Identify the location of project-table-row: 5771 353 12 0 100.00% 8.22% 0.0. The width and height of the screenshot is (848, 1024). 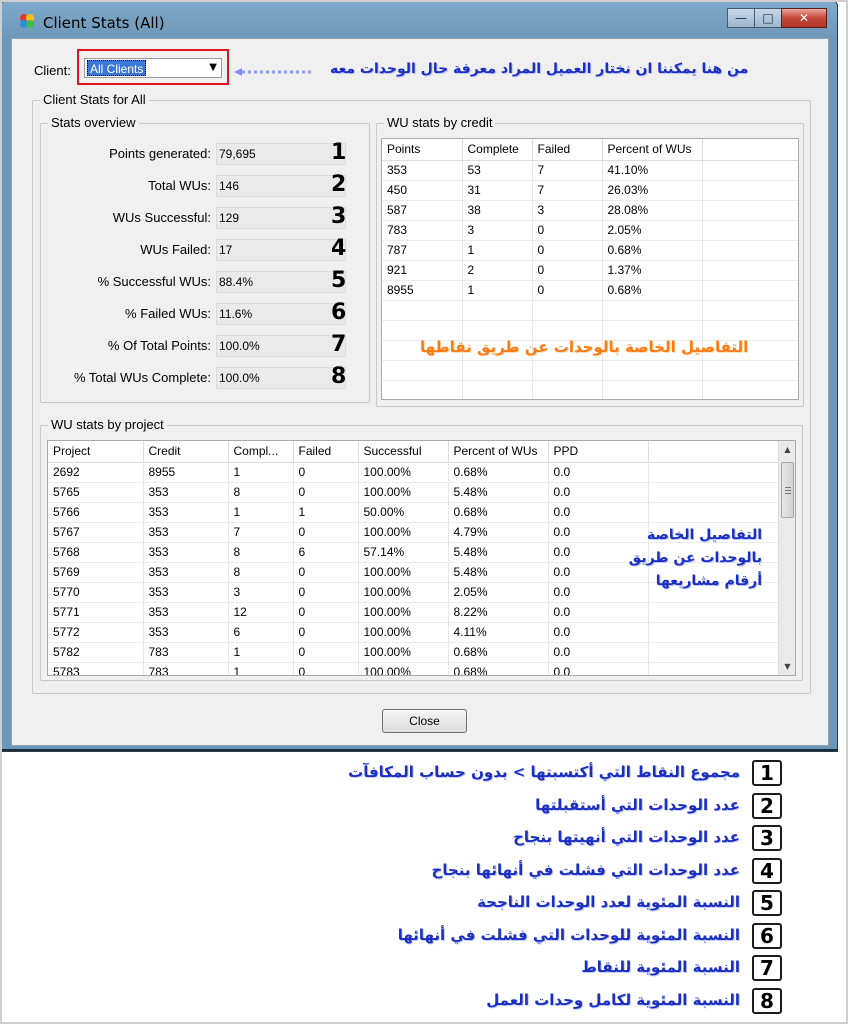
(413, 612).